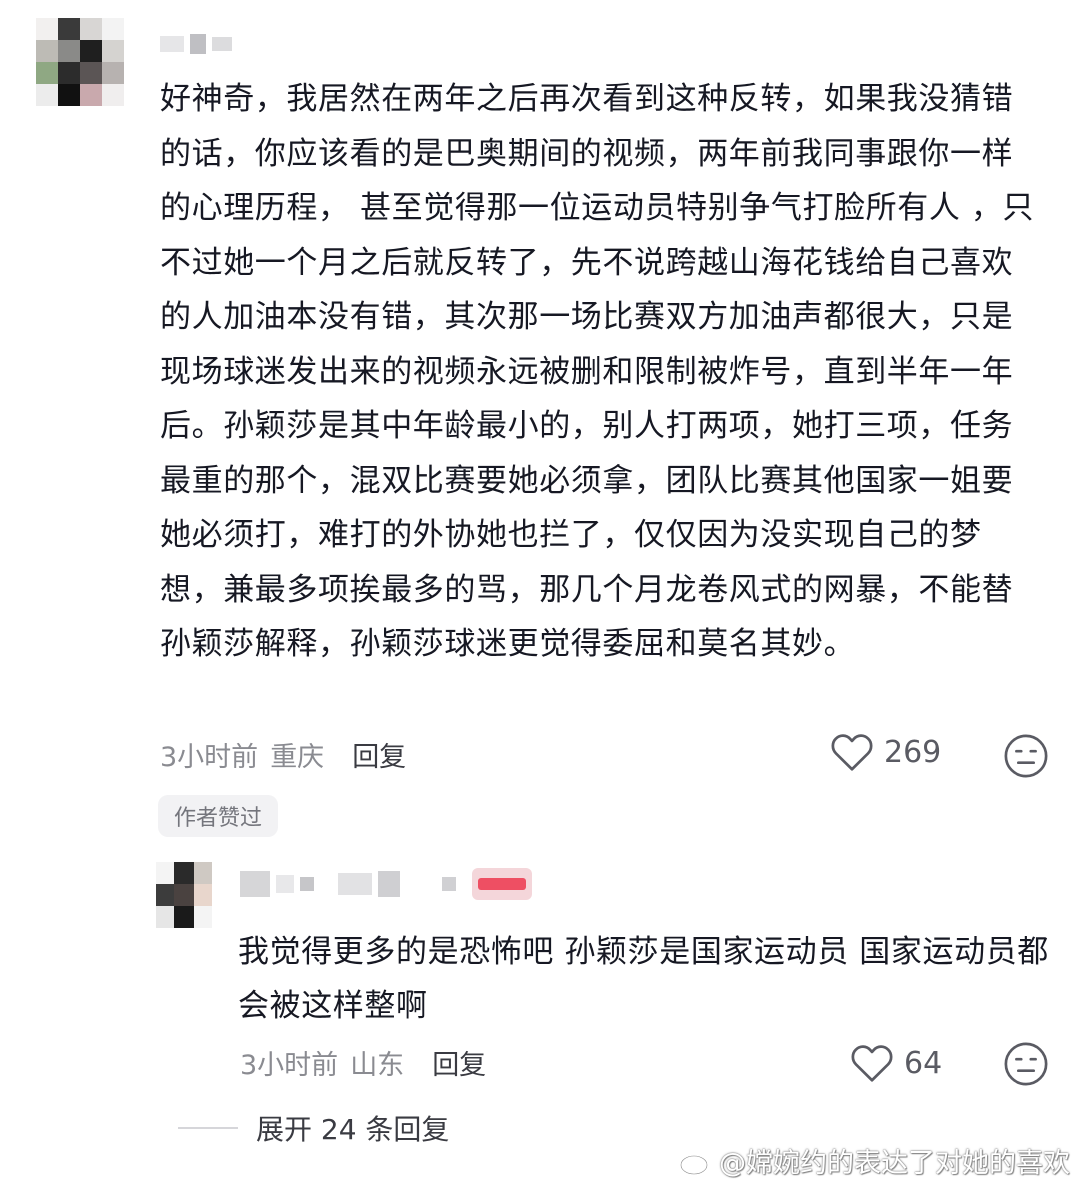 The image size is (1080, 1190). I want to click on comment-reply-button: 回复, so click(379, 754).